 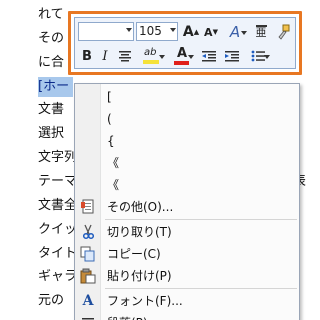 I want to click on styles-button: A, so click(x=235, y=32).